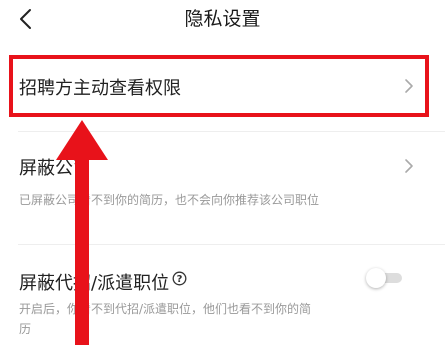  I want to click on block-agency-jobs-toggle, so click(384, 278).